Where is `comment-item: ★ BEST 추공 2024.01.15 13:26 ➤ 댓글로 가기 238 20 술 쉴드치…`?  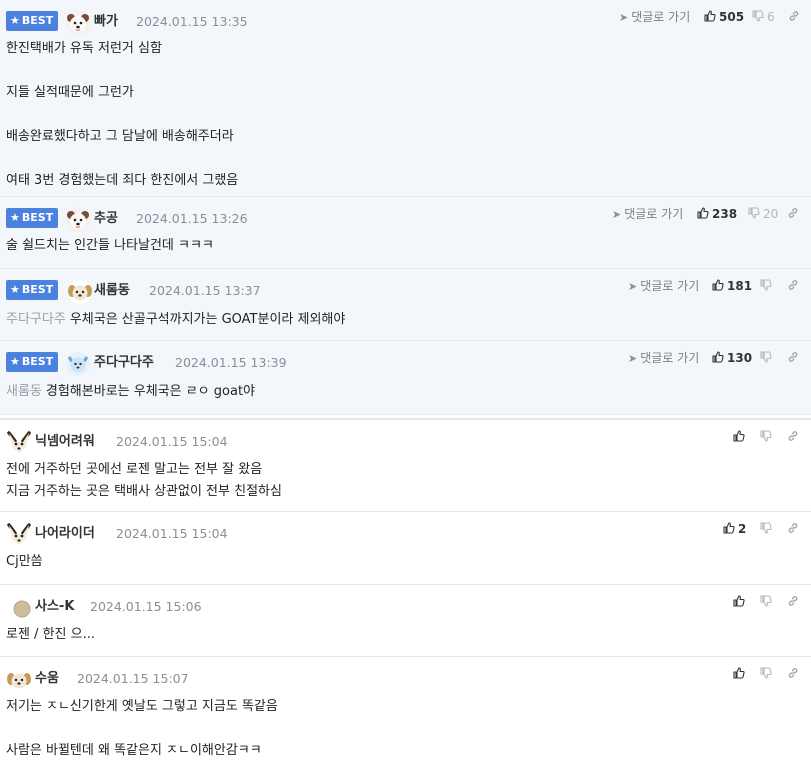 comment-item: ★ BEST 추공 2024.01.15 13:26 ➤ 댓글로 가기 238 20 술 쉴드치… is located at coordinates (405, 233).